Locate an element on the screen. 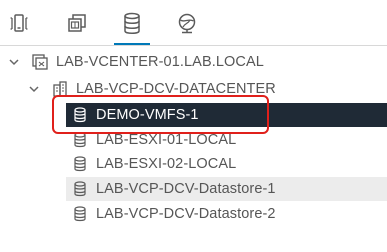 Image resolution: width=387 pixels, height=252 pixels. tab-hosts-and-clusters is located at coordinates (19, 27).